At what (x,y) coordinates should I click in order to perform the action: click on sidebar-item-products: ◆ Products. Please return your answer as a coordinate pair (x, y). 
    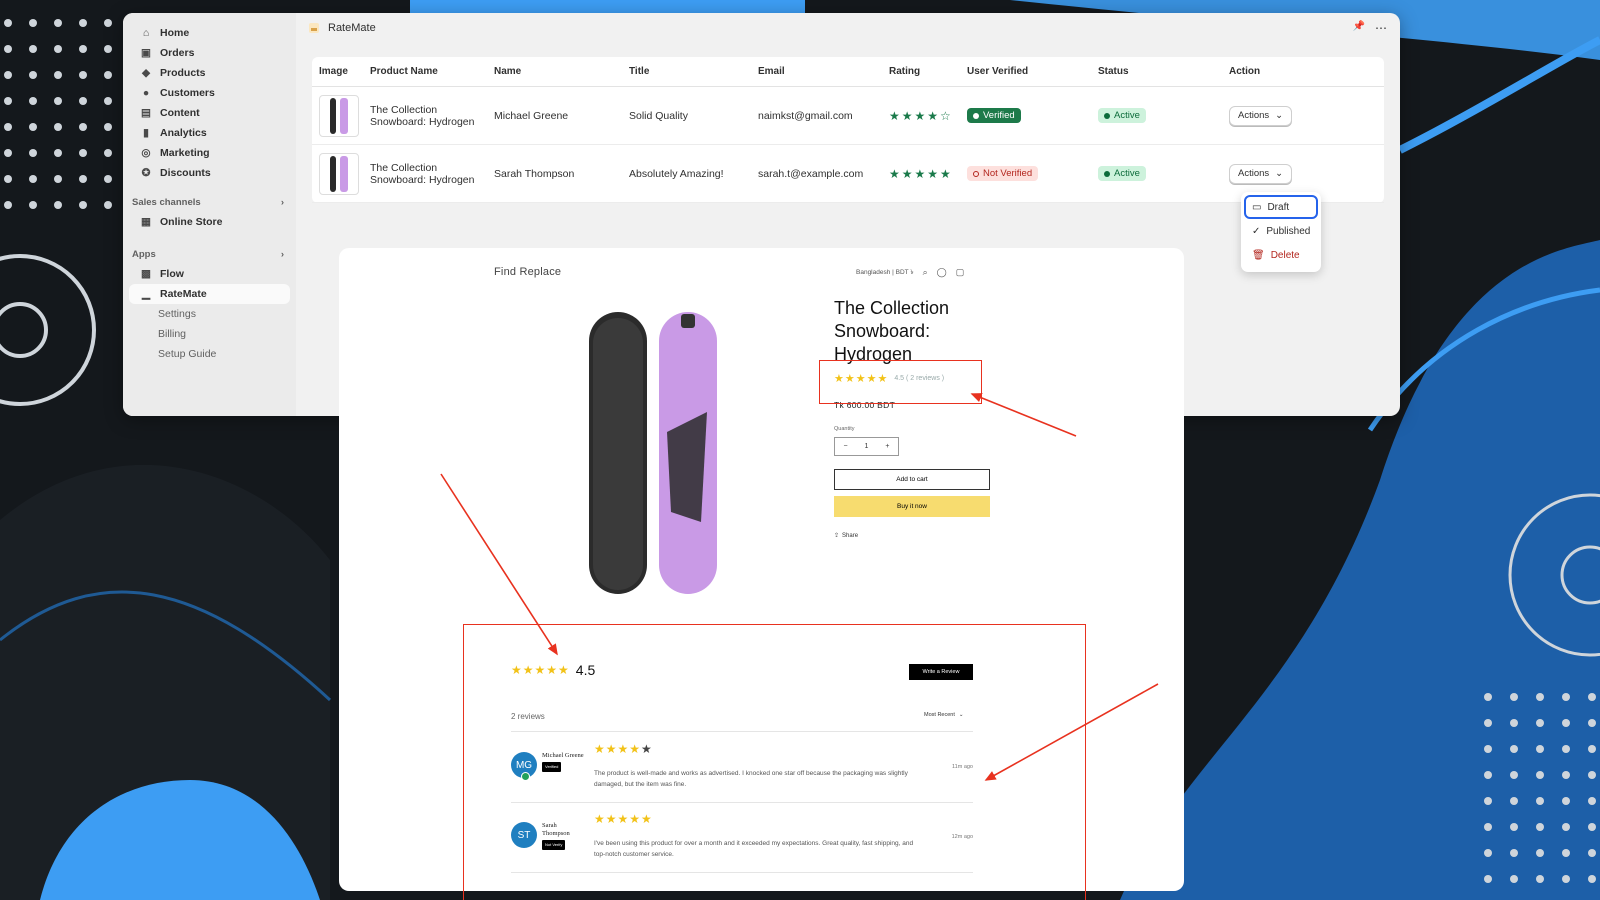
    Looking at the image, I should click on (209, 73).